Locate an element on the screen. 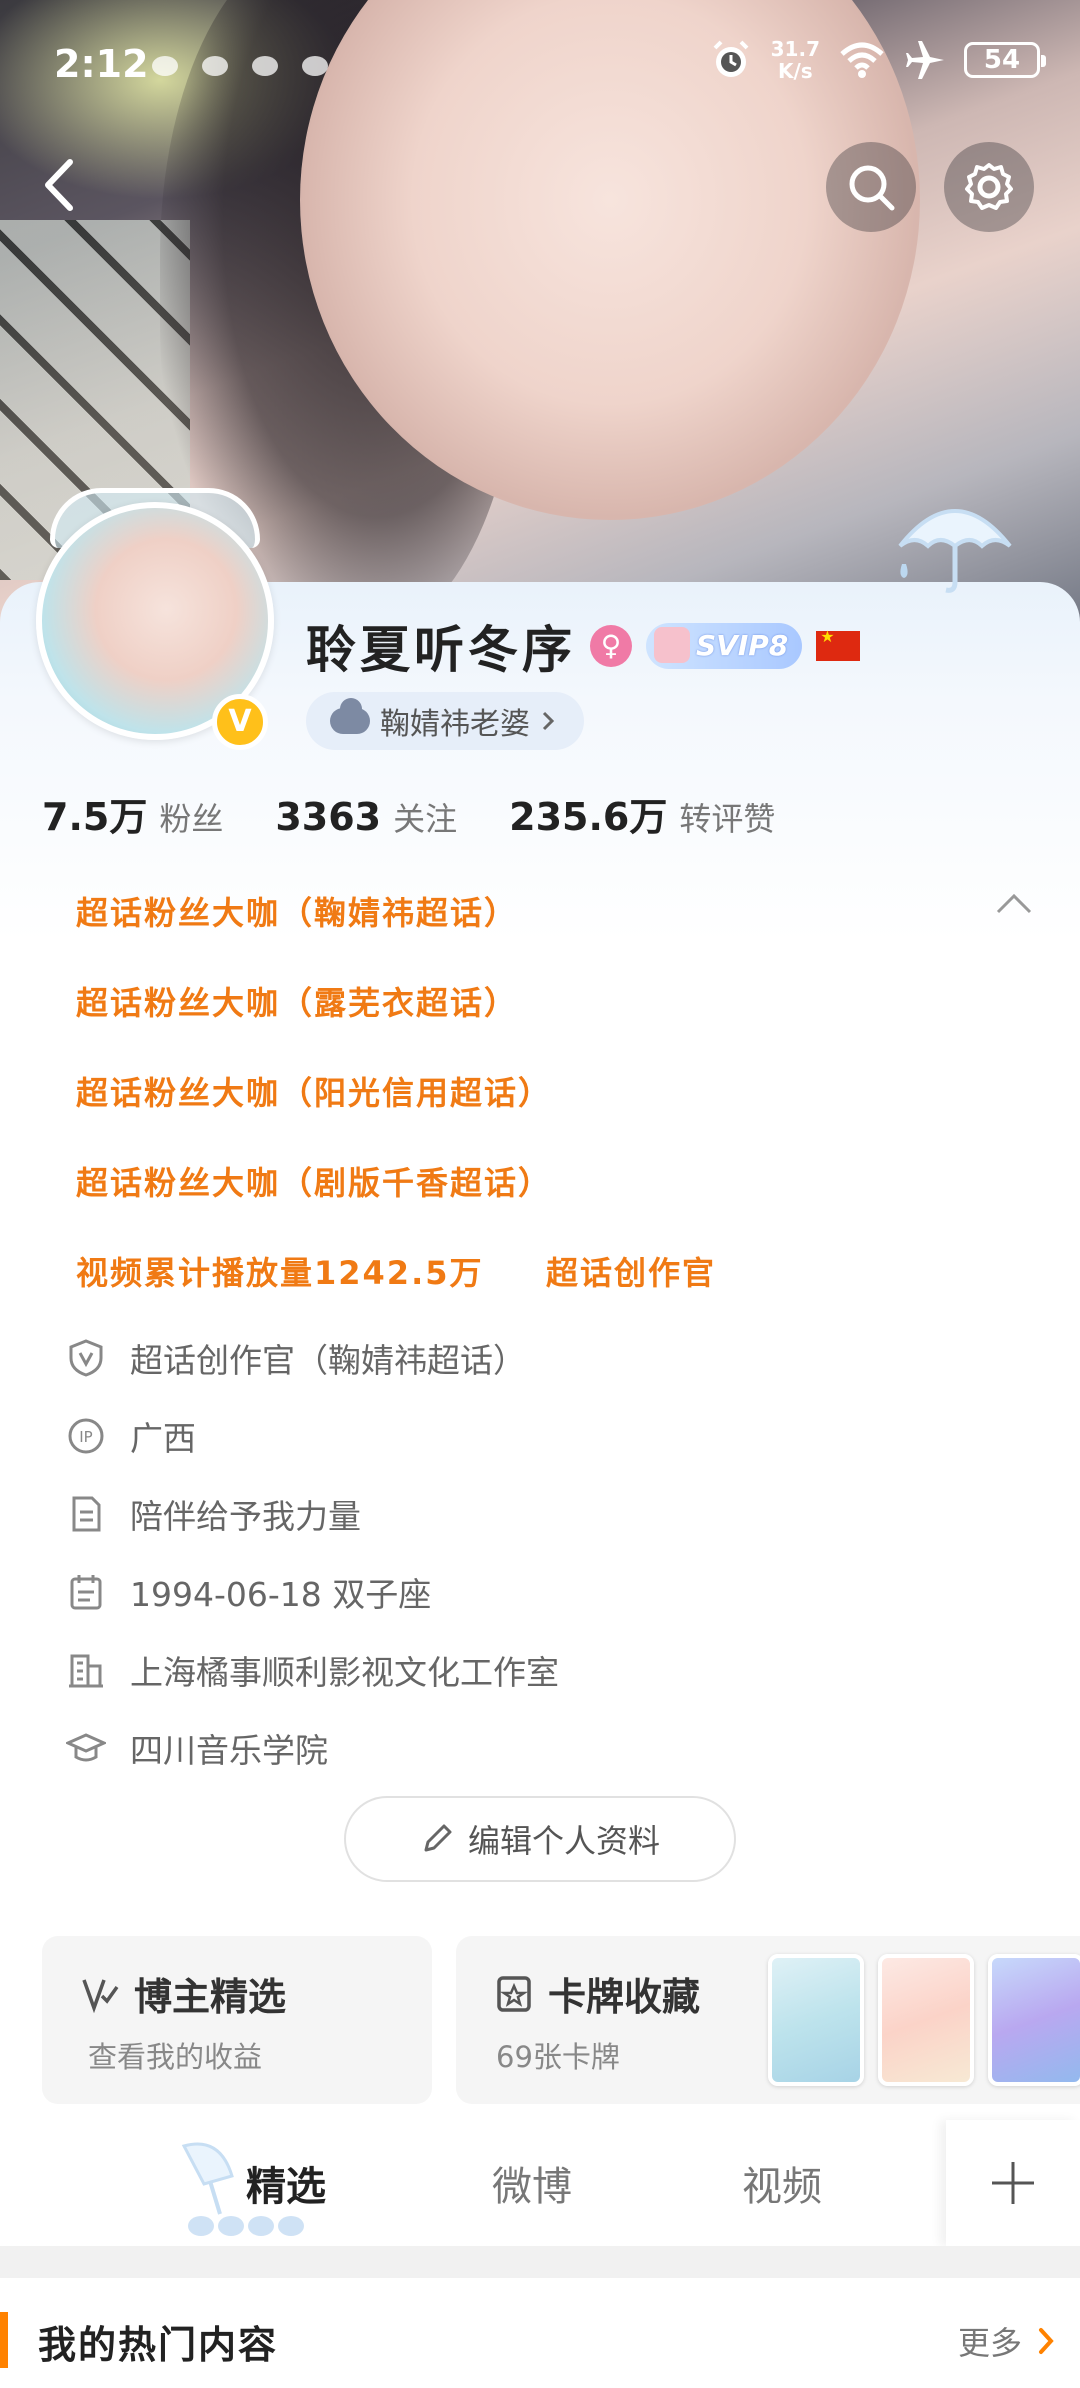 This screenshot has height=2388, width=1080. blogger-picks-label: 博主精选 is located at coordinates (210, 1997).